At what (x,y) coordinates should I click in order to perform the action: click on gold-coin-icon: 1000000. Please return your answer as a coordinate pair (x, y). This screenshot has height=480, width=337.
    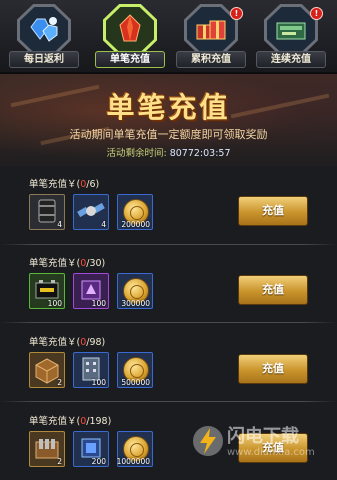
    Looking at the image, I should click on (135, 449).